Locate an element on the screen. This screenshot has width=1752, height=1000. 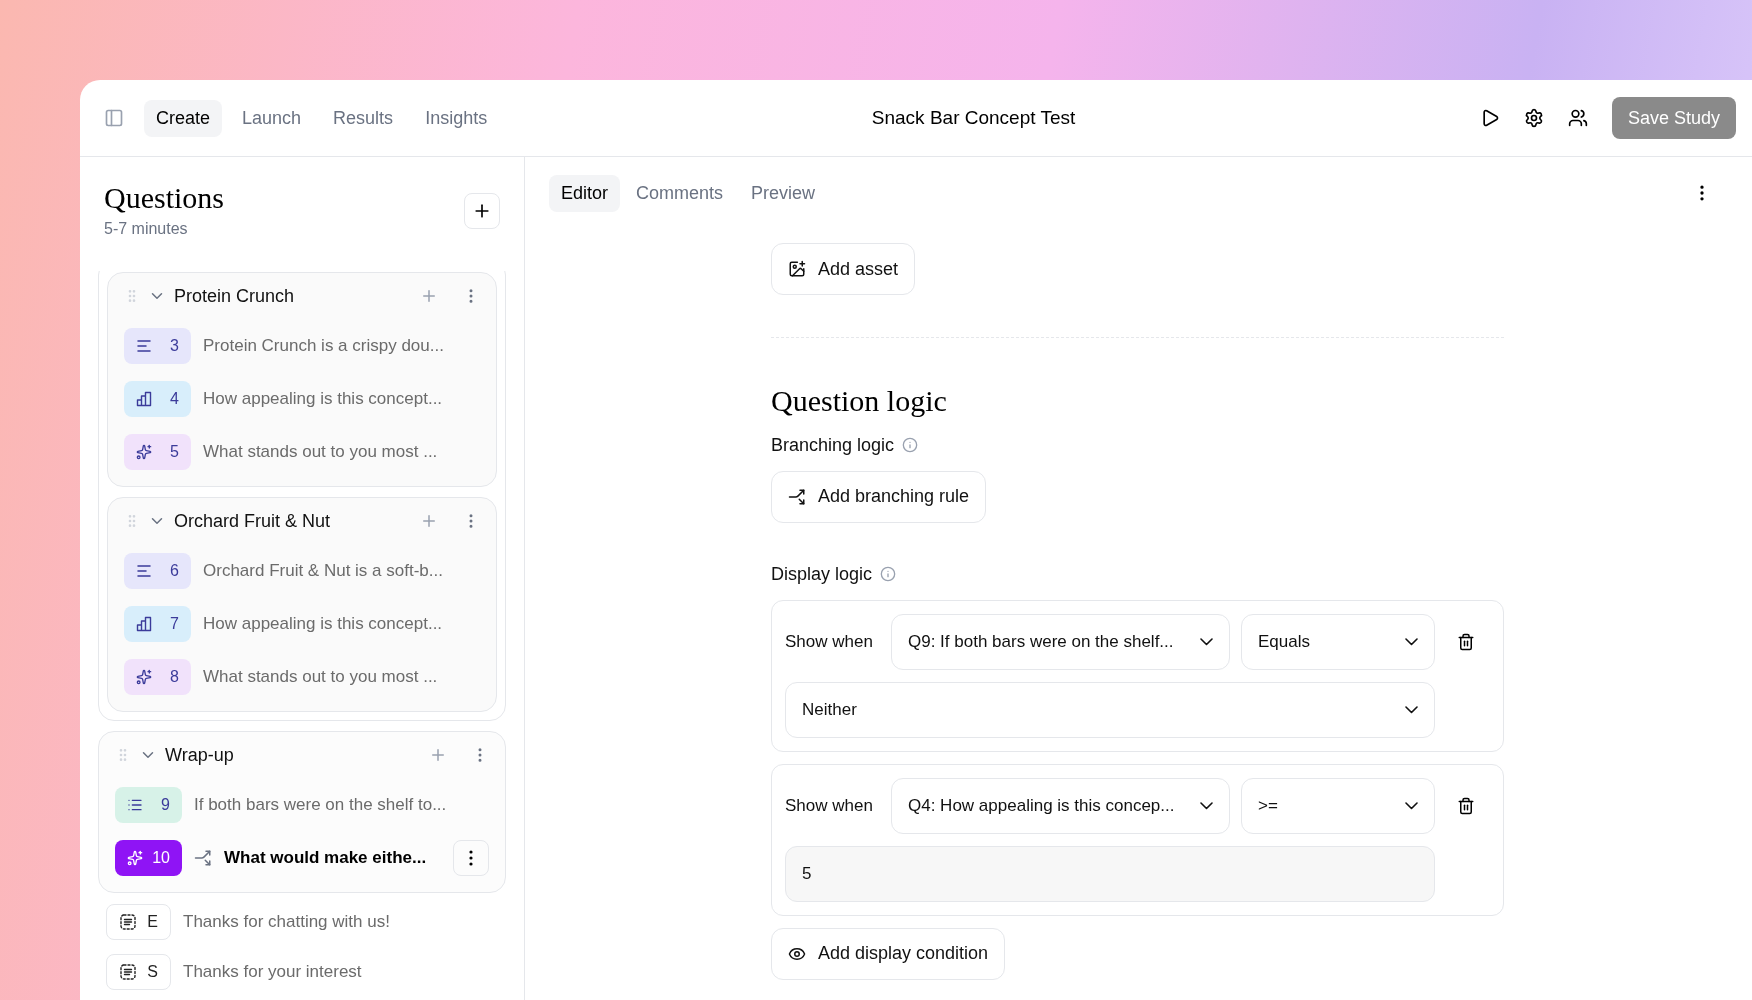
editor-tab: Comments is located at coordinates (680, 193).